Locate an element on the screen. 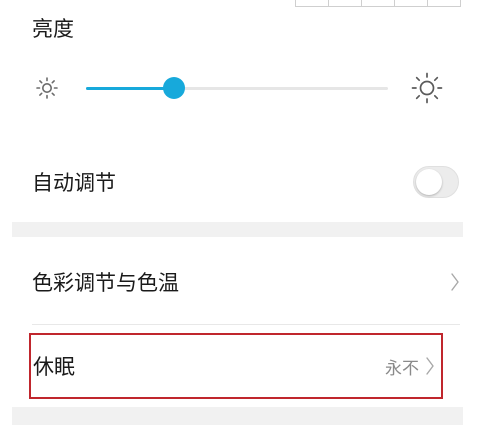 The height and width of the screenshot is (435, 487). brightness-slider is located at coordinates (237, 88).